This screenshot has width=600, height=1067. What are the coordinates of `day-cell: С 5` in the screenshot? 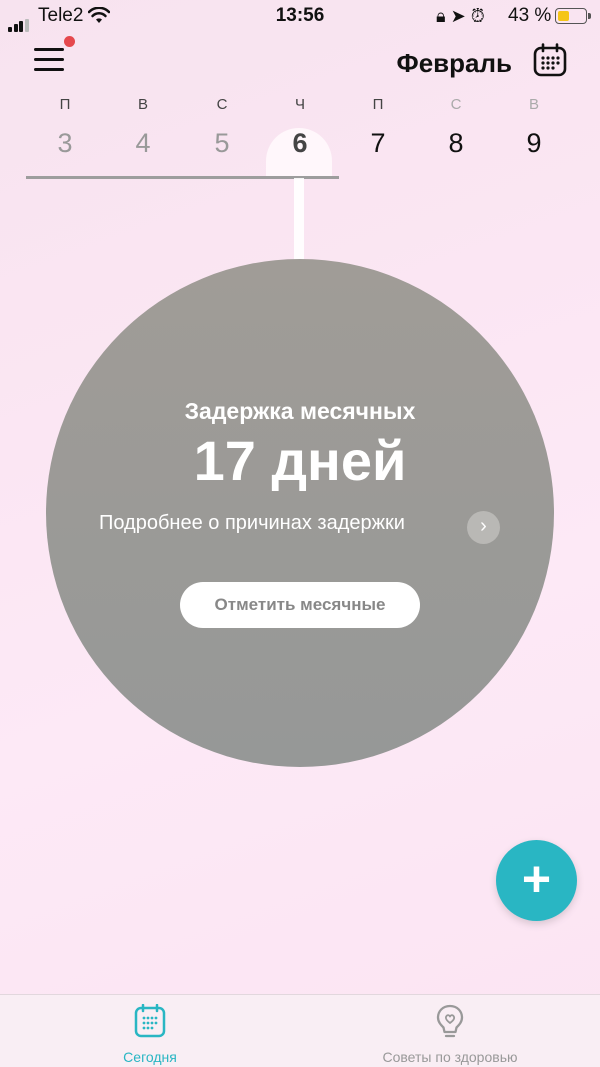 It's located at (222, 127).